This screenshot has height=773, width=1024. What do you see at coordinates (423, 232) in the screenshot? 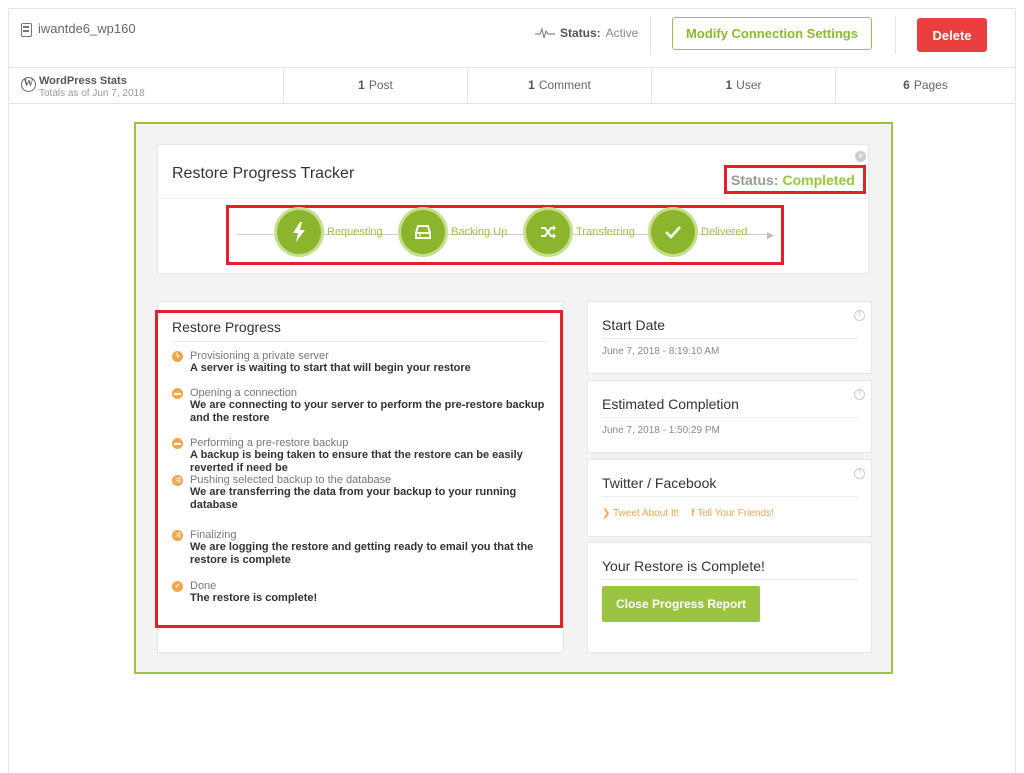
I see `drive-icon` at bounding box center [423, 232].